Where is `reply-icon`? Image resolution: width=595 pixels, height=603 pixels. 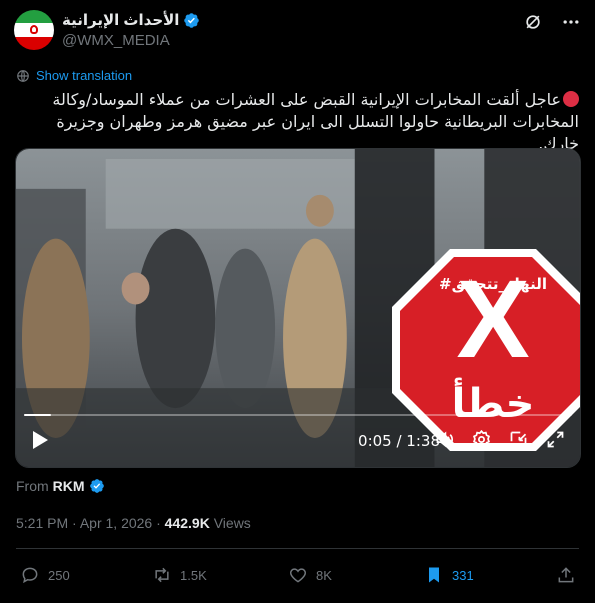
reply-icon is located at coordinates (30, 575).